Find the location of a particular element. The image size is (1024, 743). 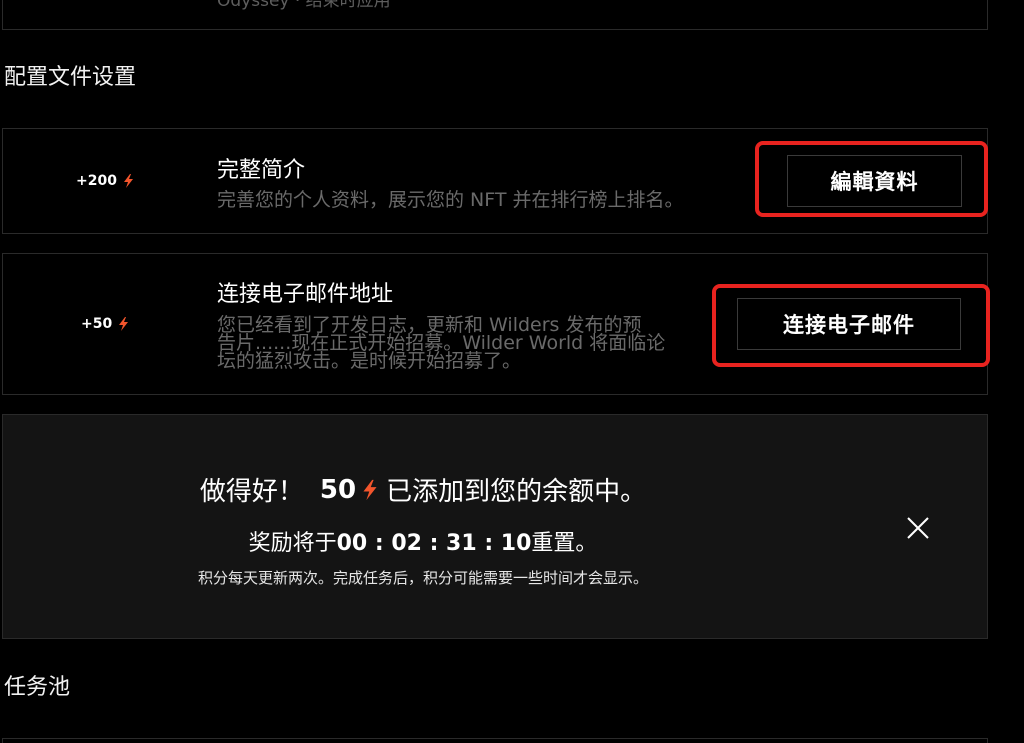

previous-task-text: Odyssey · 结束时应用 is located at coordinates (304, 5).